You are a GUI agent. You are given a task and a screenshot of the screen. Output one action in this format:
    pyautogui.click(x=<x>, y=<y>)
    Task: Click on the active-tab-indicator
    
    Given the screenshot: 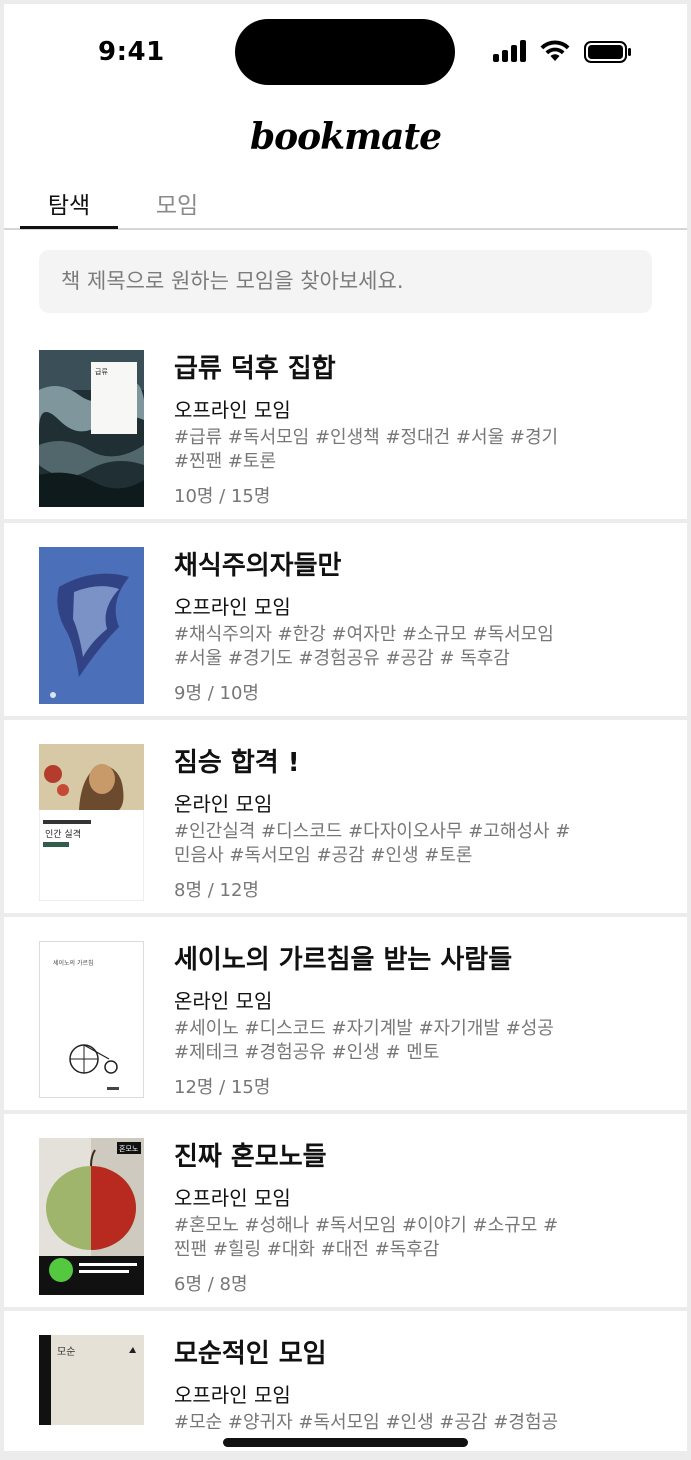 What is the action you would take?
    pyautogui.click(x=69, y=227)
    